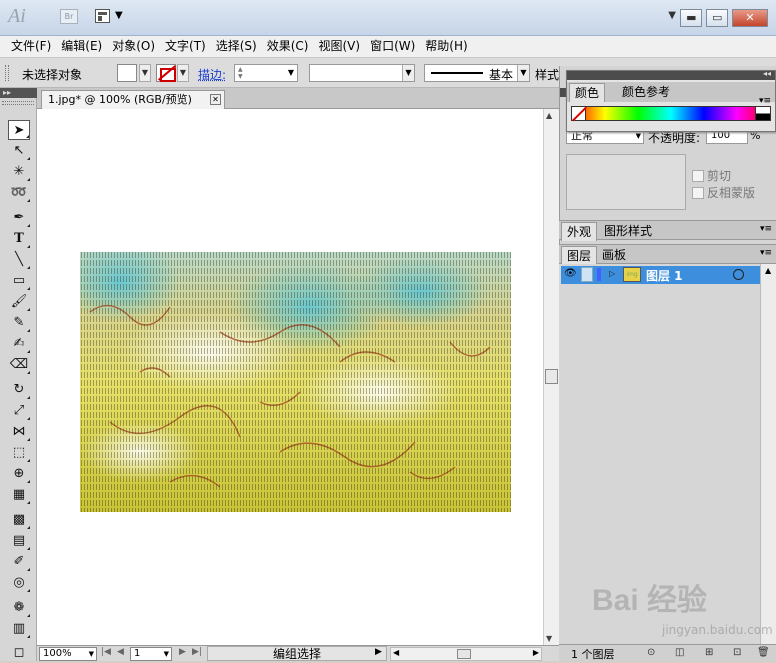 This screenshot has height=663, width=776. Describe the element at coordinates (587, 274) in the screenshot. I see `lock-toggle` at that location.